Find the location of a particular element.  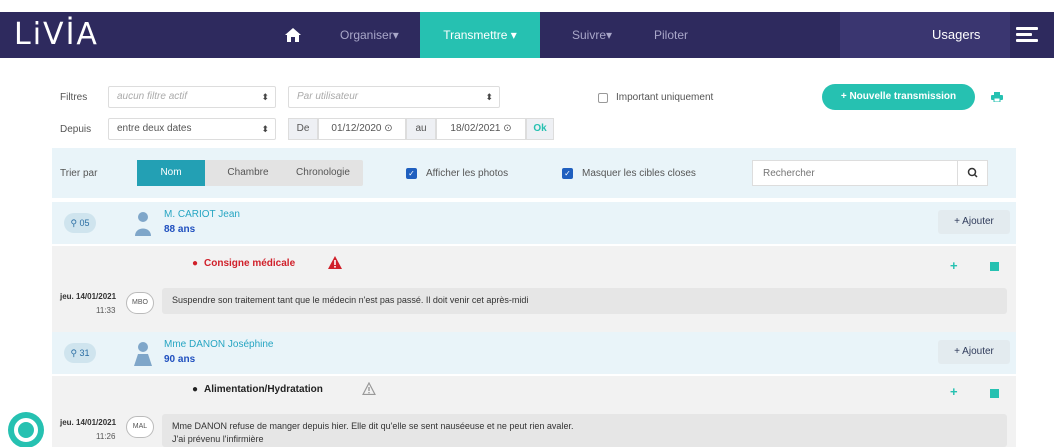

search-button is located at coordinates (972, 173).